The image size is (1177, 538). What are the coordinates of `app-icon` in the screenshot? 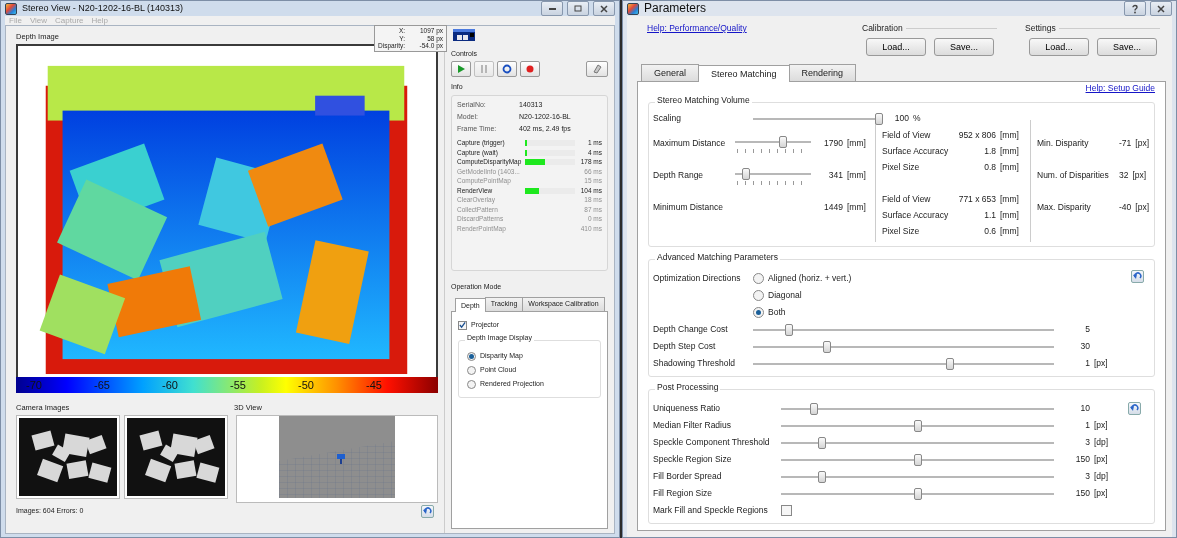 It's located at (11, 8).